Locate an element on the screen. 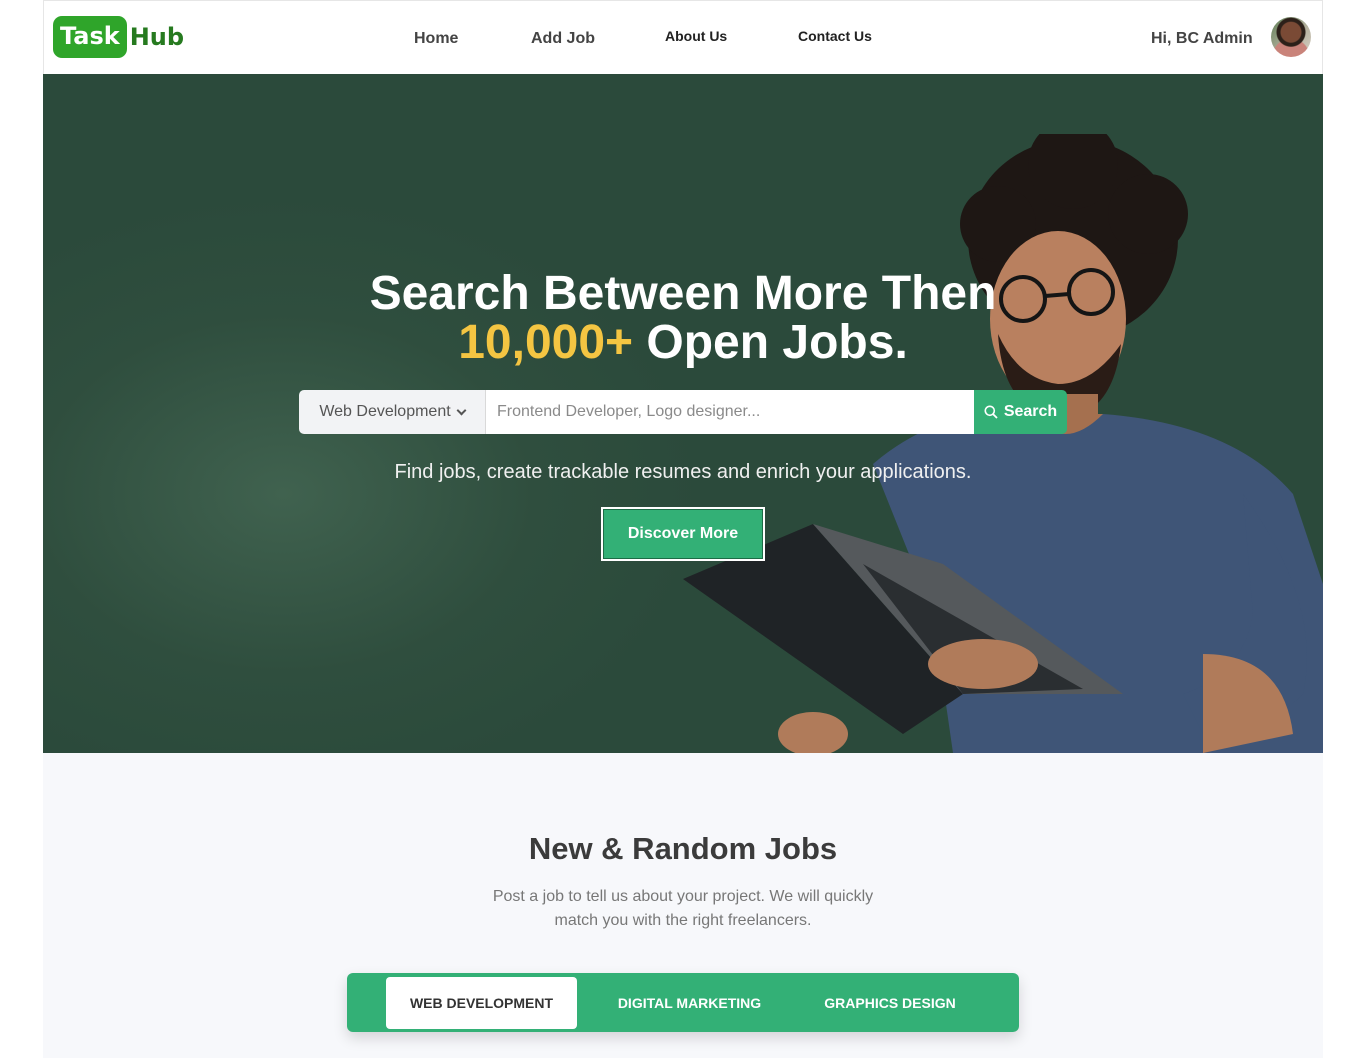  search-button-label: Search is located at coordinates (1030, 411).